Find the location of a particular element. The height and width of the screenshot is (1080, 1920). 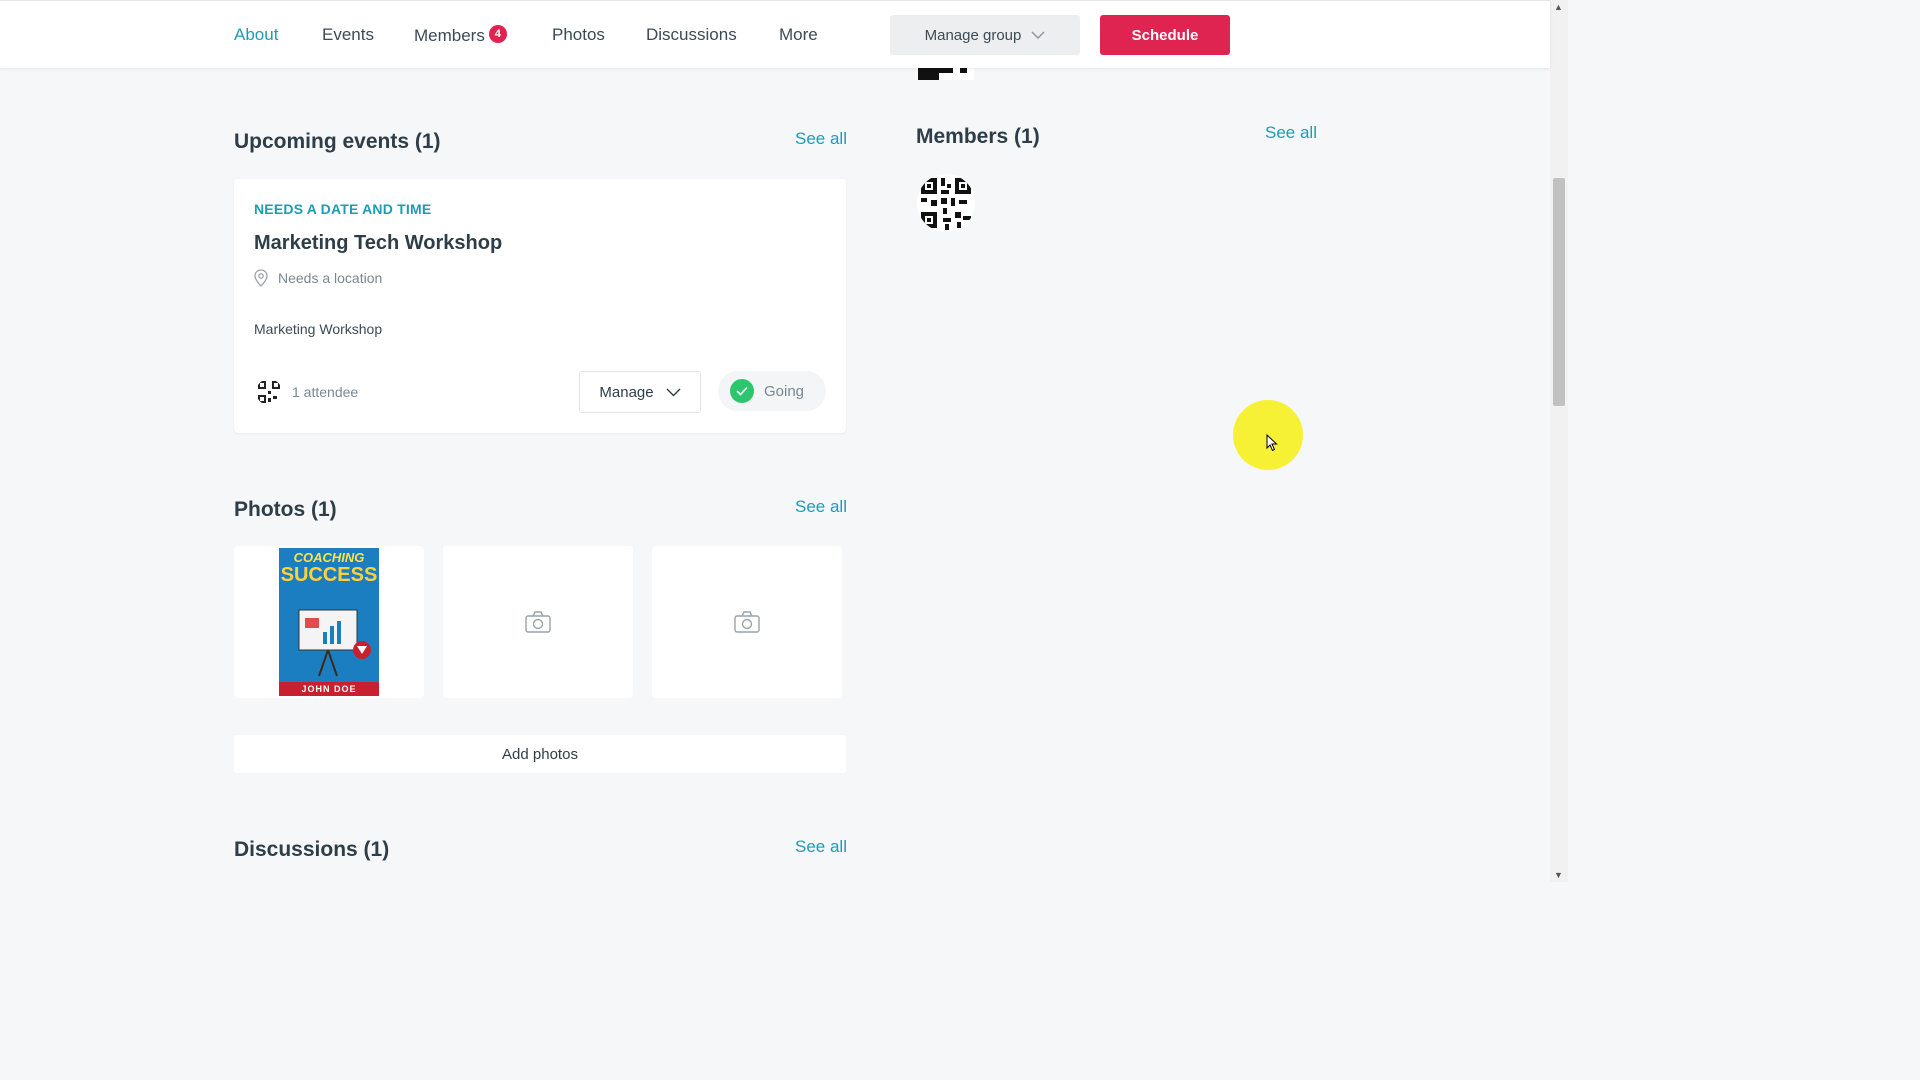

tab-events: Events is located at coordinates (348, 35).